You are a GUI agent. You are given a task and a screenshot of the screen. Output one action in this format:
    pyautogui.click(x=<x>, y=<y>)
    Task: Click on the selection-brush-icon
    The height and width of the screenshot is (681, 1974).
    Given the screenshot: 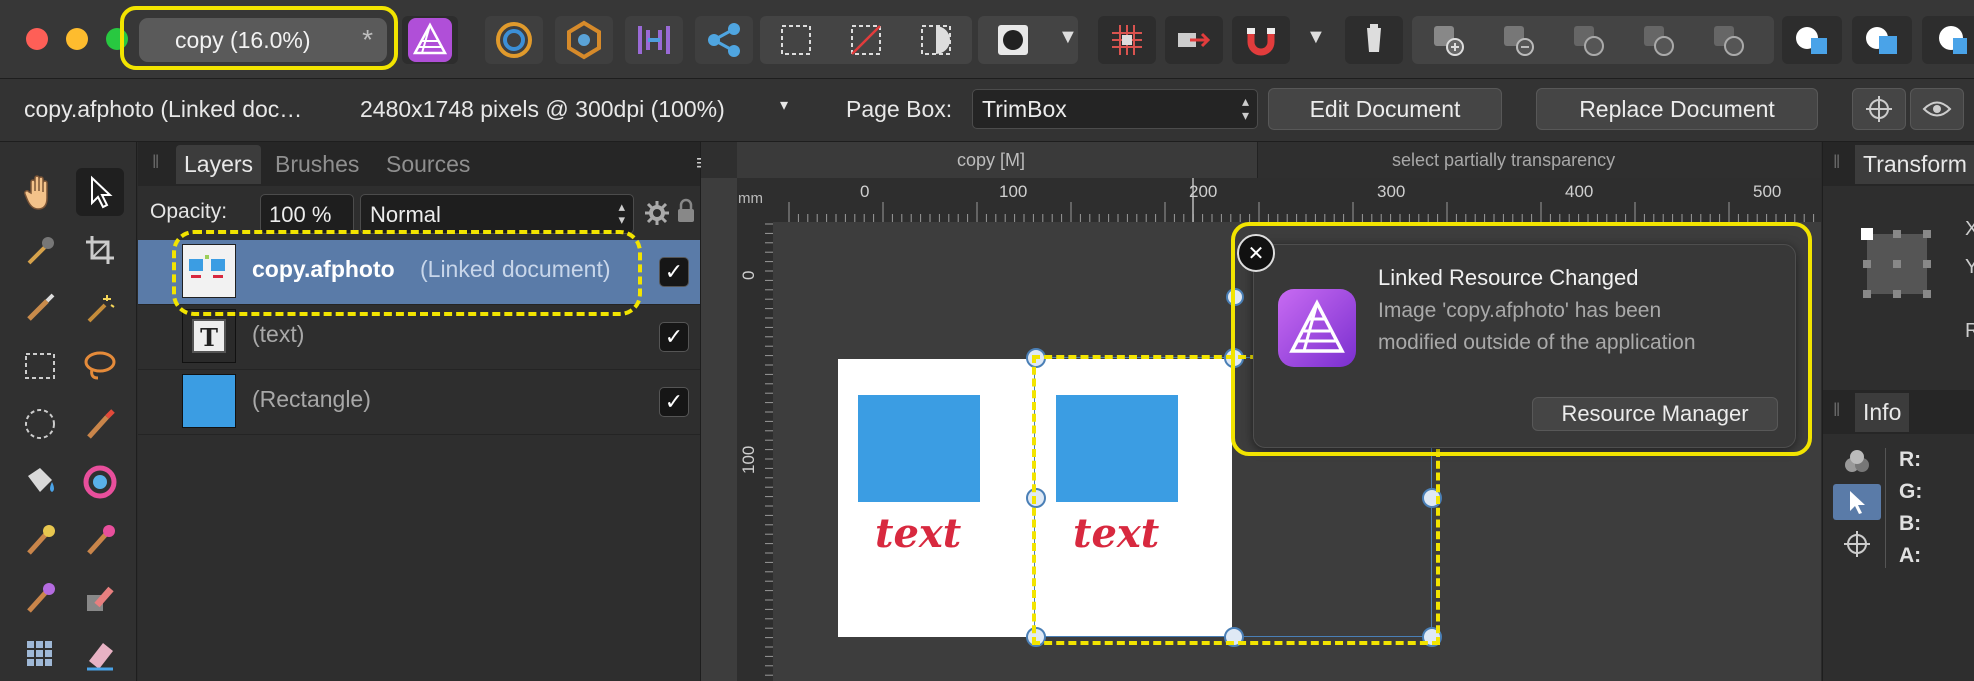 What is the action you would take?
    pyautogui.click(x=40, y=308)
    